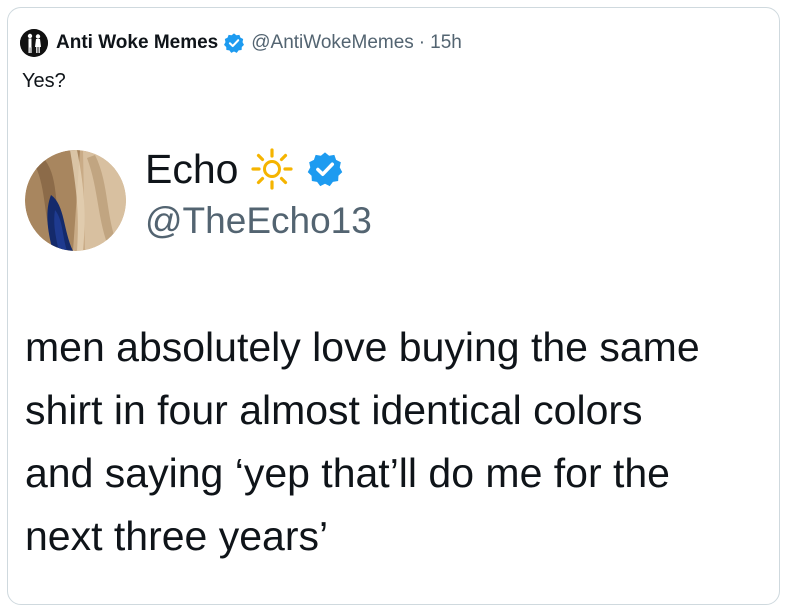 Image resolution: width=789 pixels, height=615 pixels. Describe the element at coordinates (258, 221) in the screenshot. I see `inner-handle: @TheEcho13` at that location.